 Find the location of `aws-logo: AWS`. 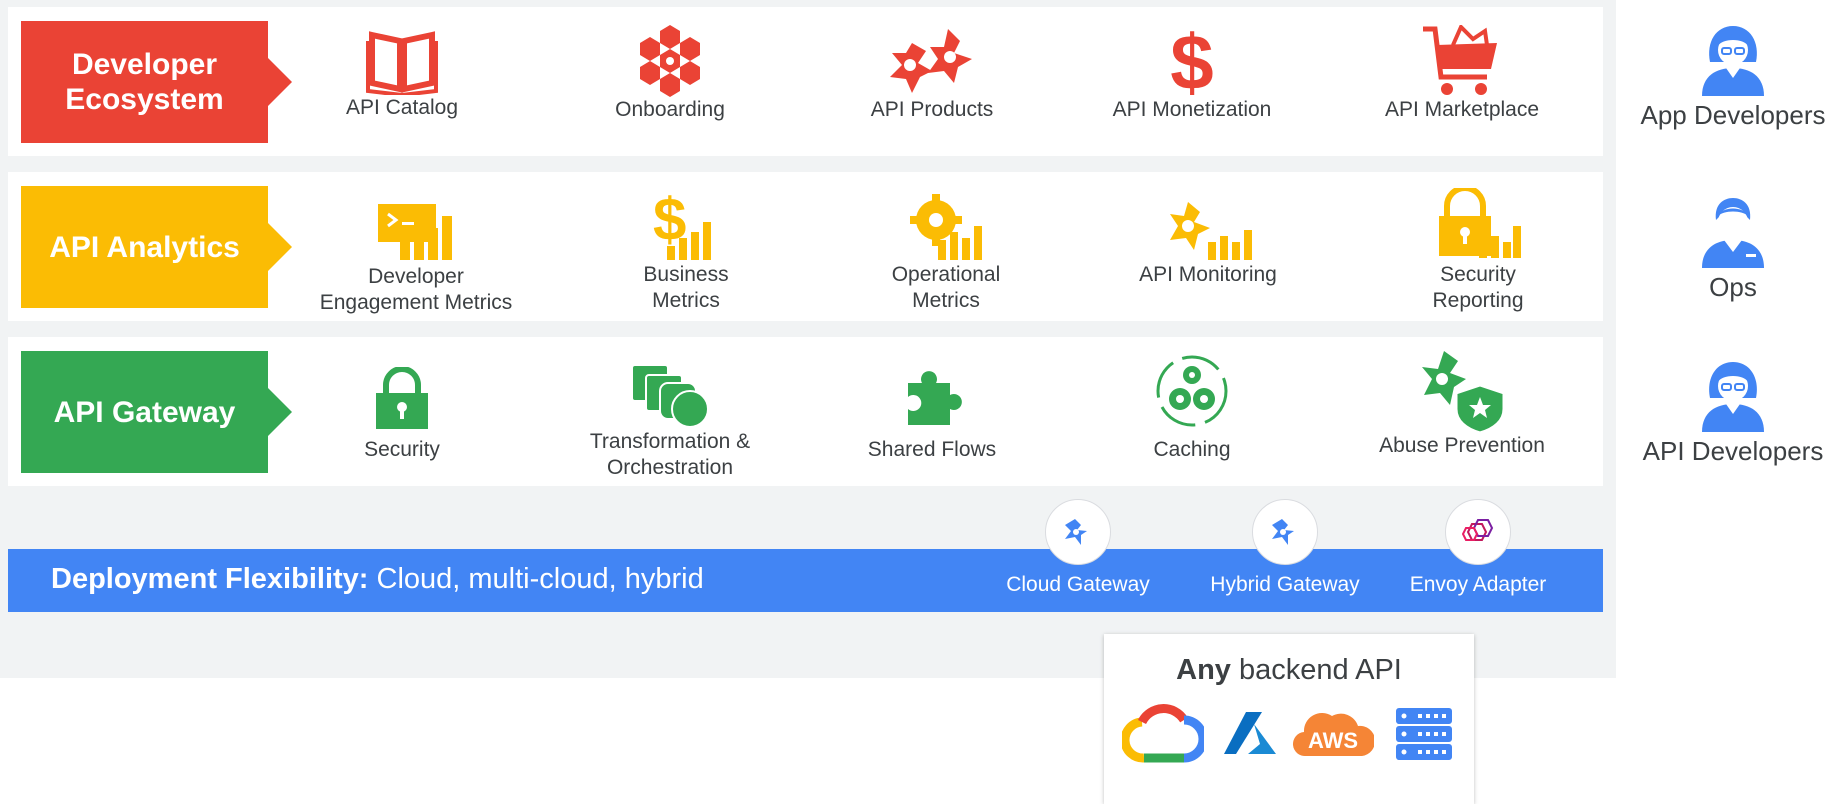

aws-logo: AWS is located at coordinates (1333, 734).